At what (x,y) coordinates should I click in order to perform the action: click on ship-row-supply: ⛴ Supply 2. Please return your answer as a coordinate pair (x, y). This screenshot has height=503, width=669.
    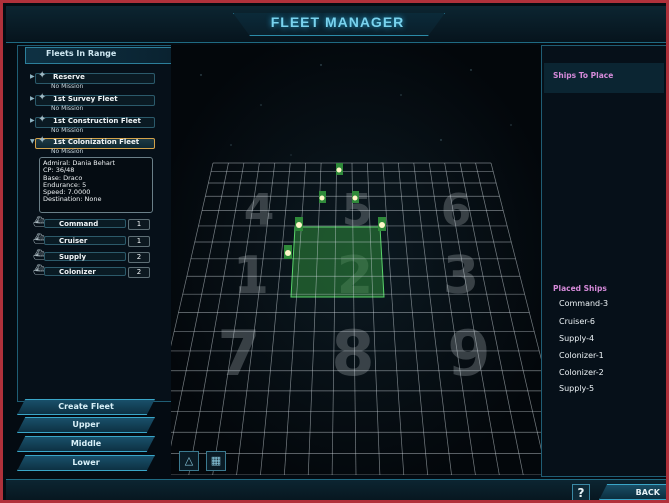
    Looking at the image, I should click on (92, 256).